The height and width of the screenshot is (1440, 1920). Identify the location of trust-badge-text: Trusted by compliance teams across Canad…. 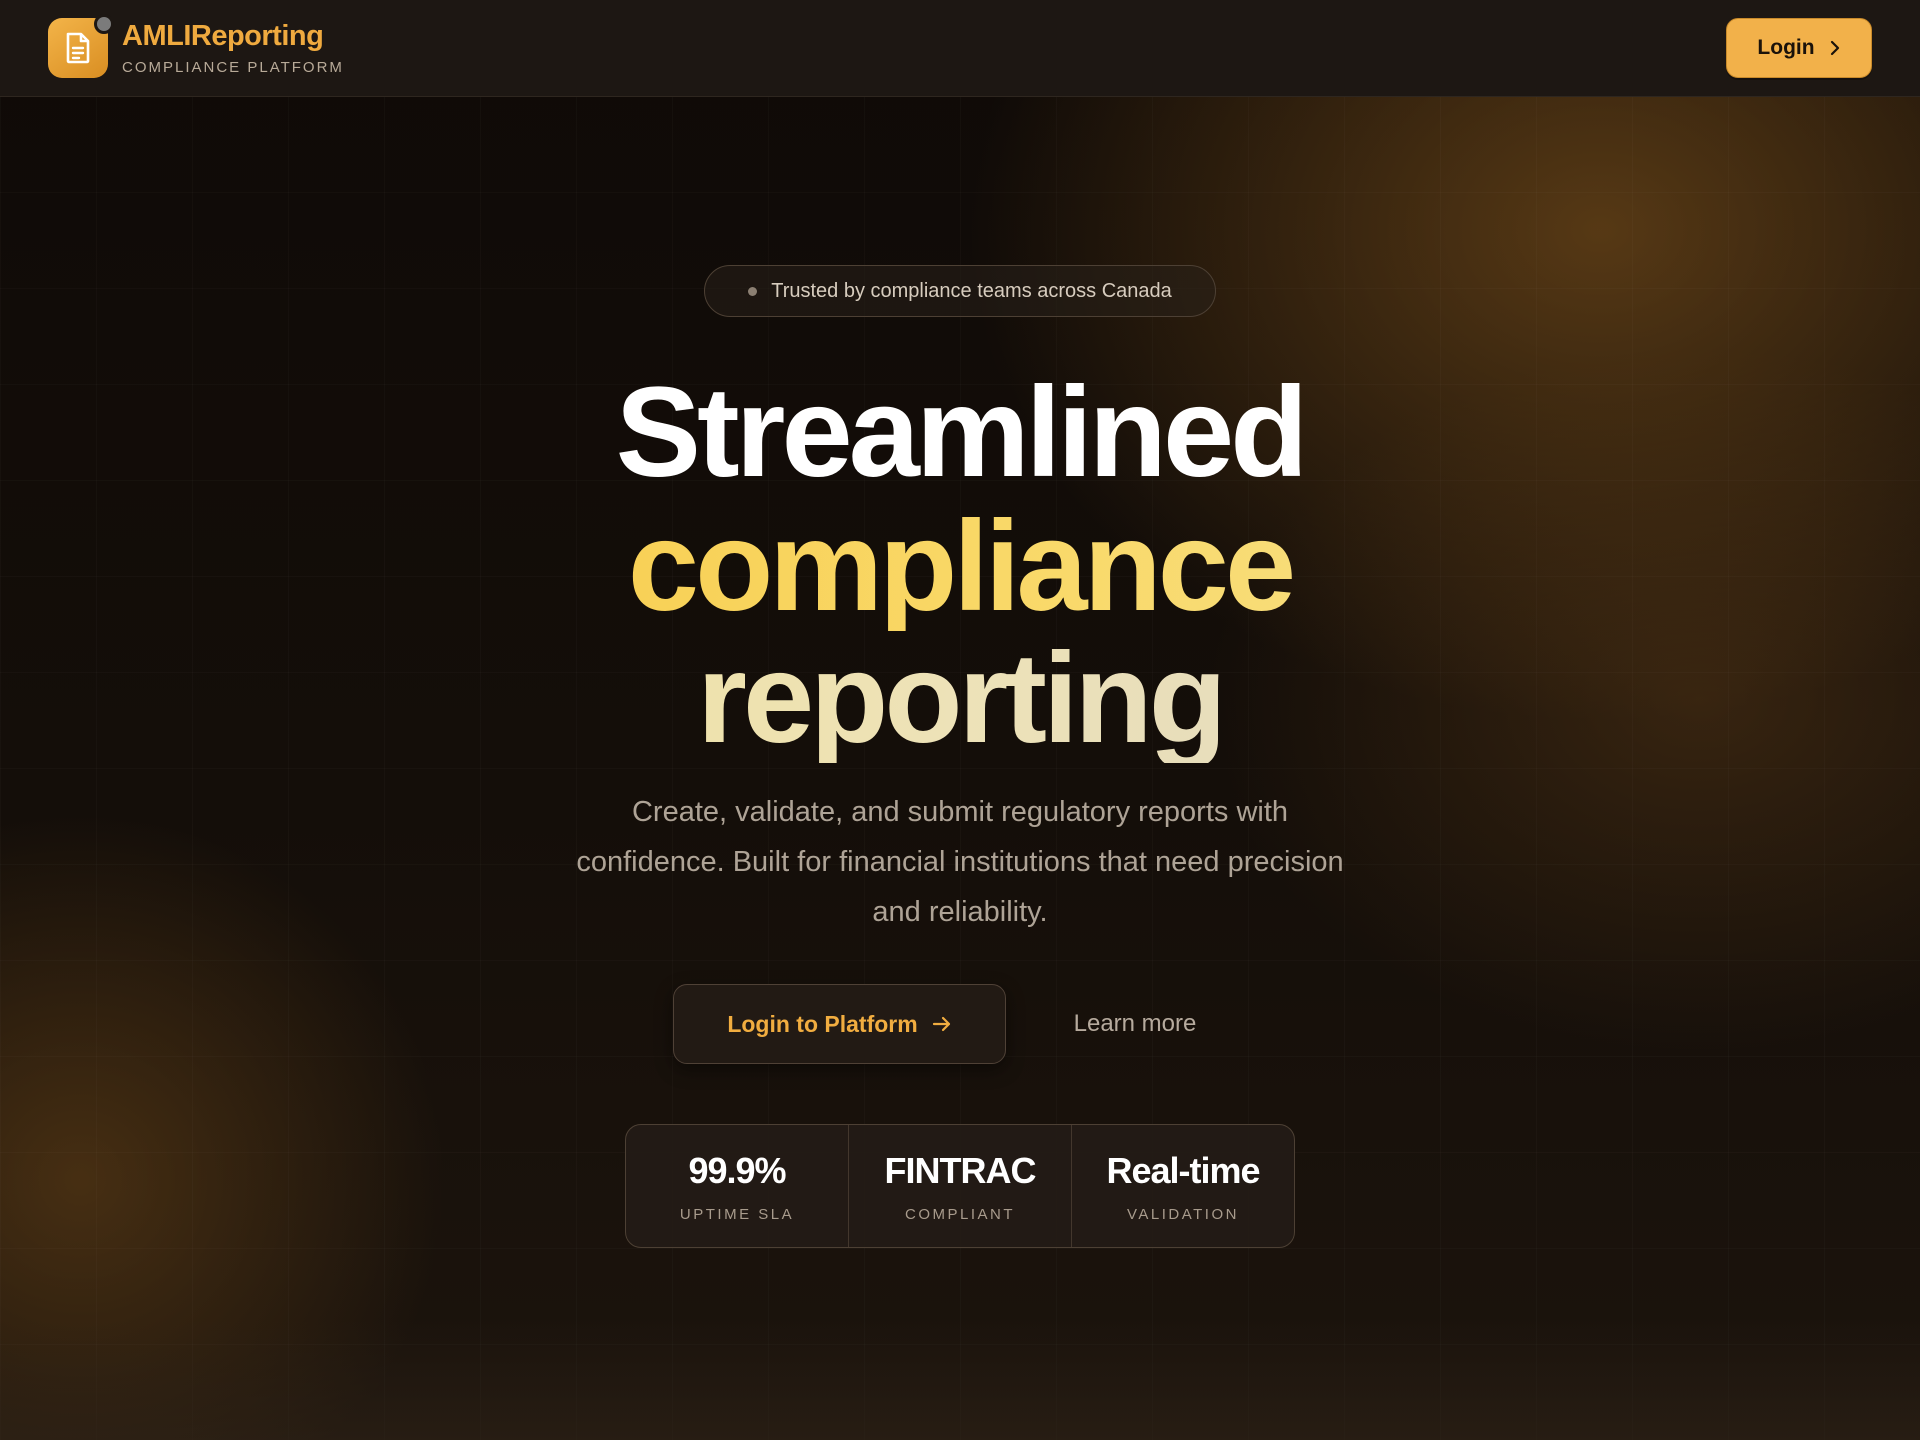
(971, 290).